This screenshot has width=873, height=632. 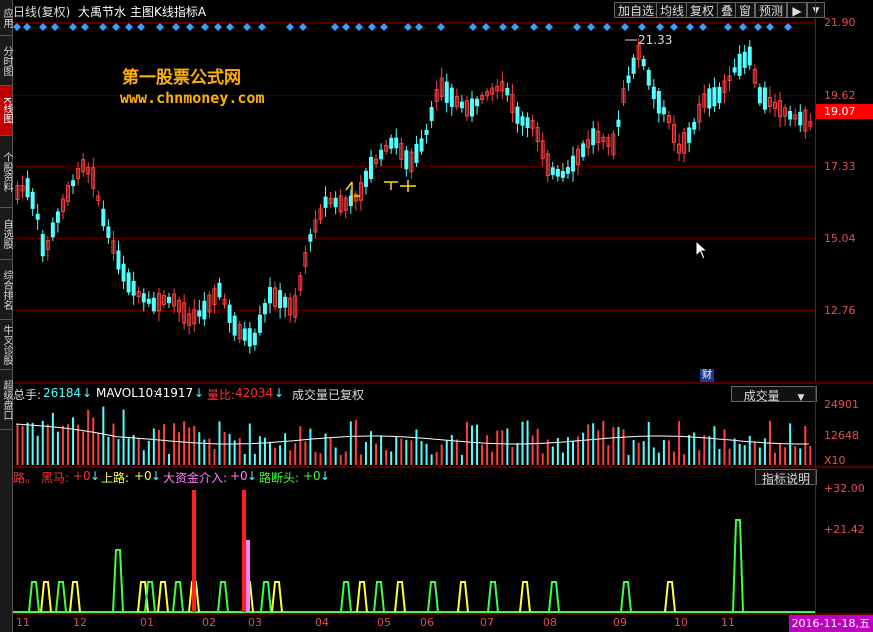 I want to click on vol-ratio-label: 量比:, so click(x=221, y=395).